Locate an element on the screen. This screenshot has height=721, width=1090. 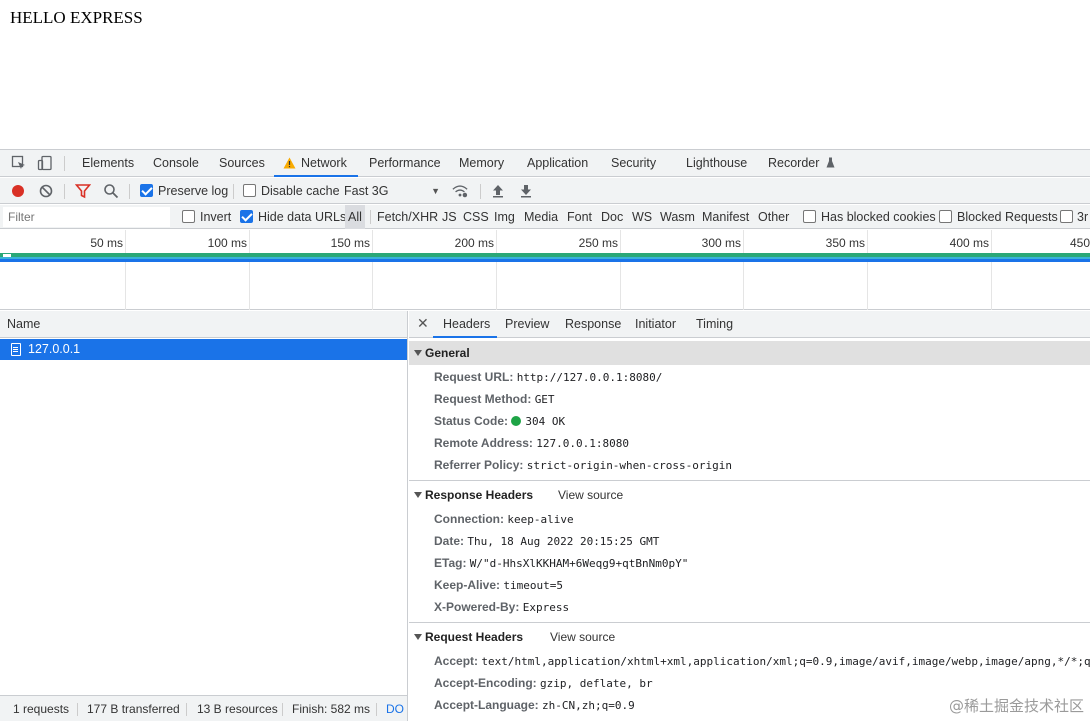
response-header-row: X-Powered-By: Express is located at coordinates (501, 607).